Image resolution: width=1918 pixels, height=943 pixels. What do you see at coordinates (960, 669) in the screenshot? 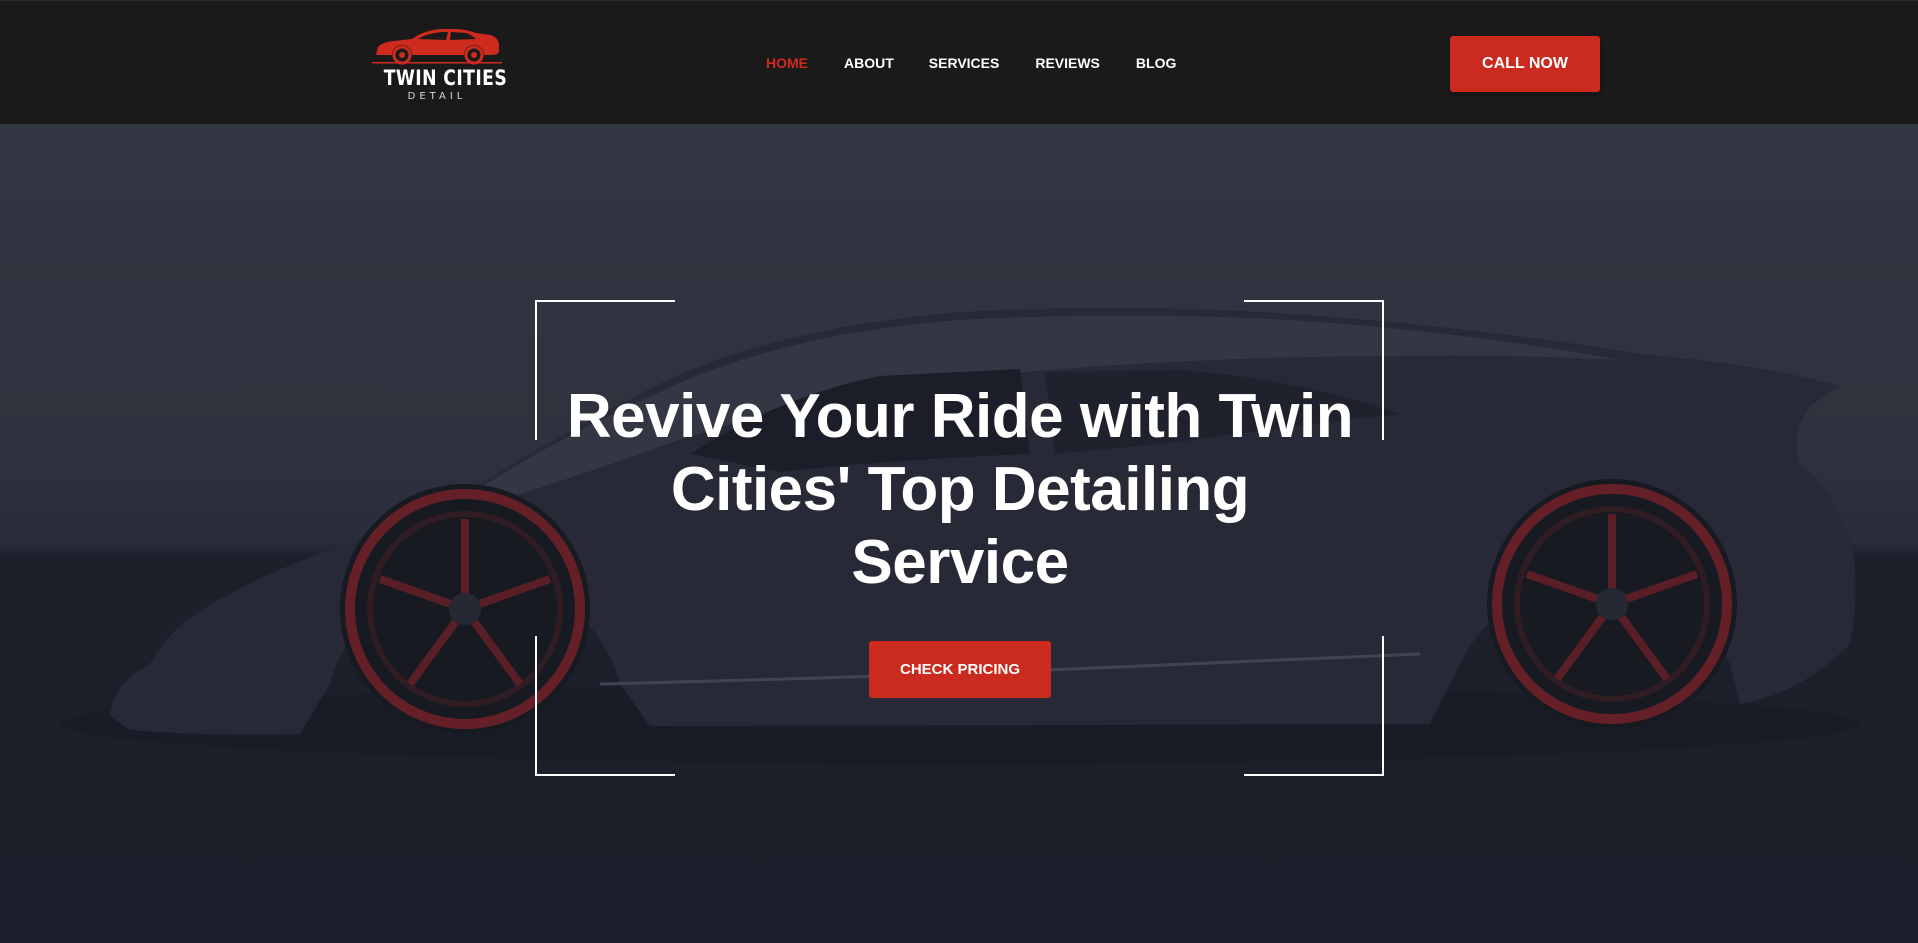
I see `check-pricing-button: CHECK PRICING` at bounding box center [960, 669].